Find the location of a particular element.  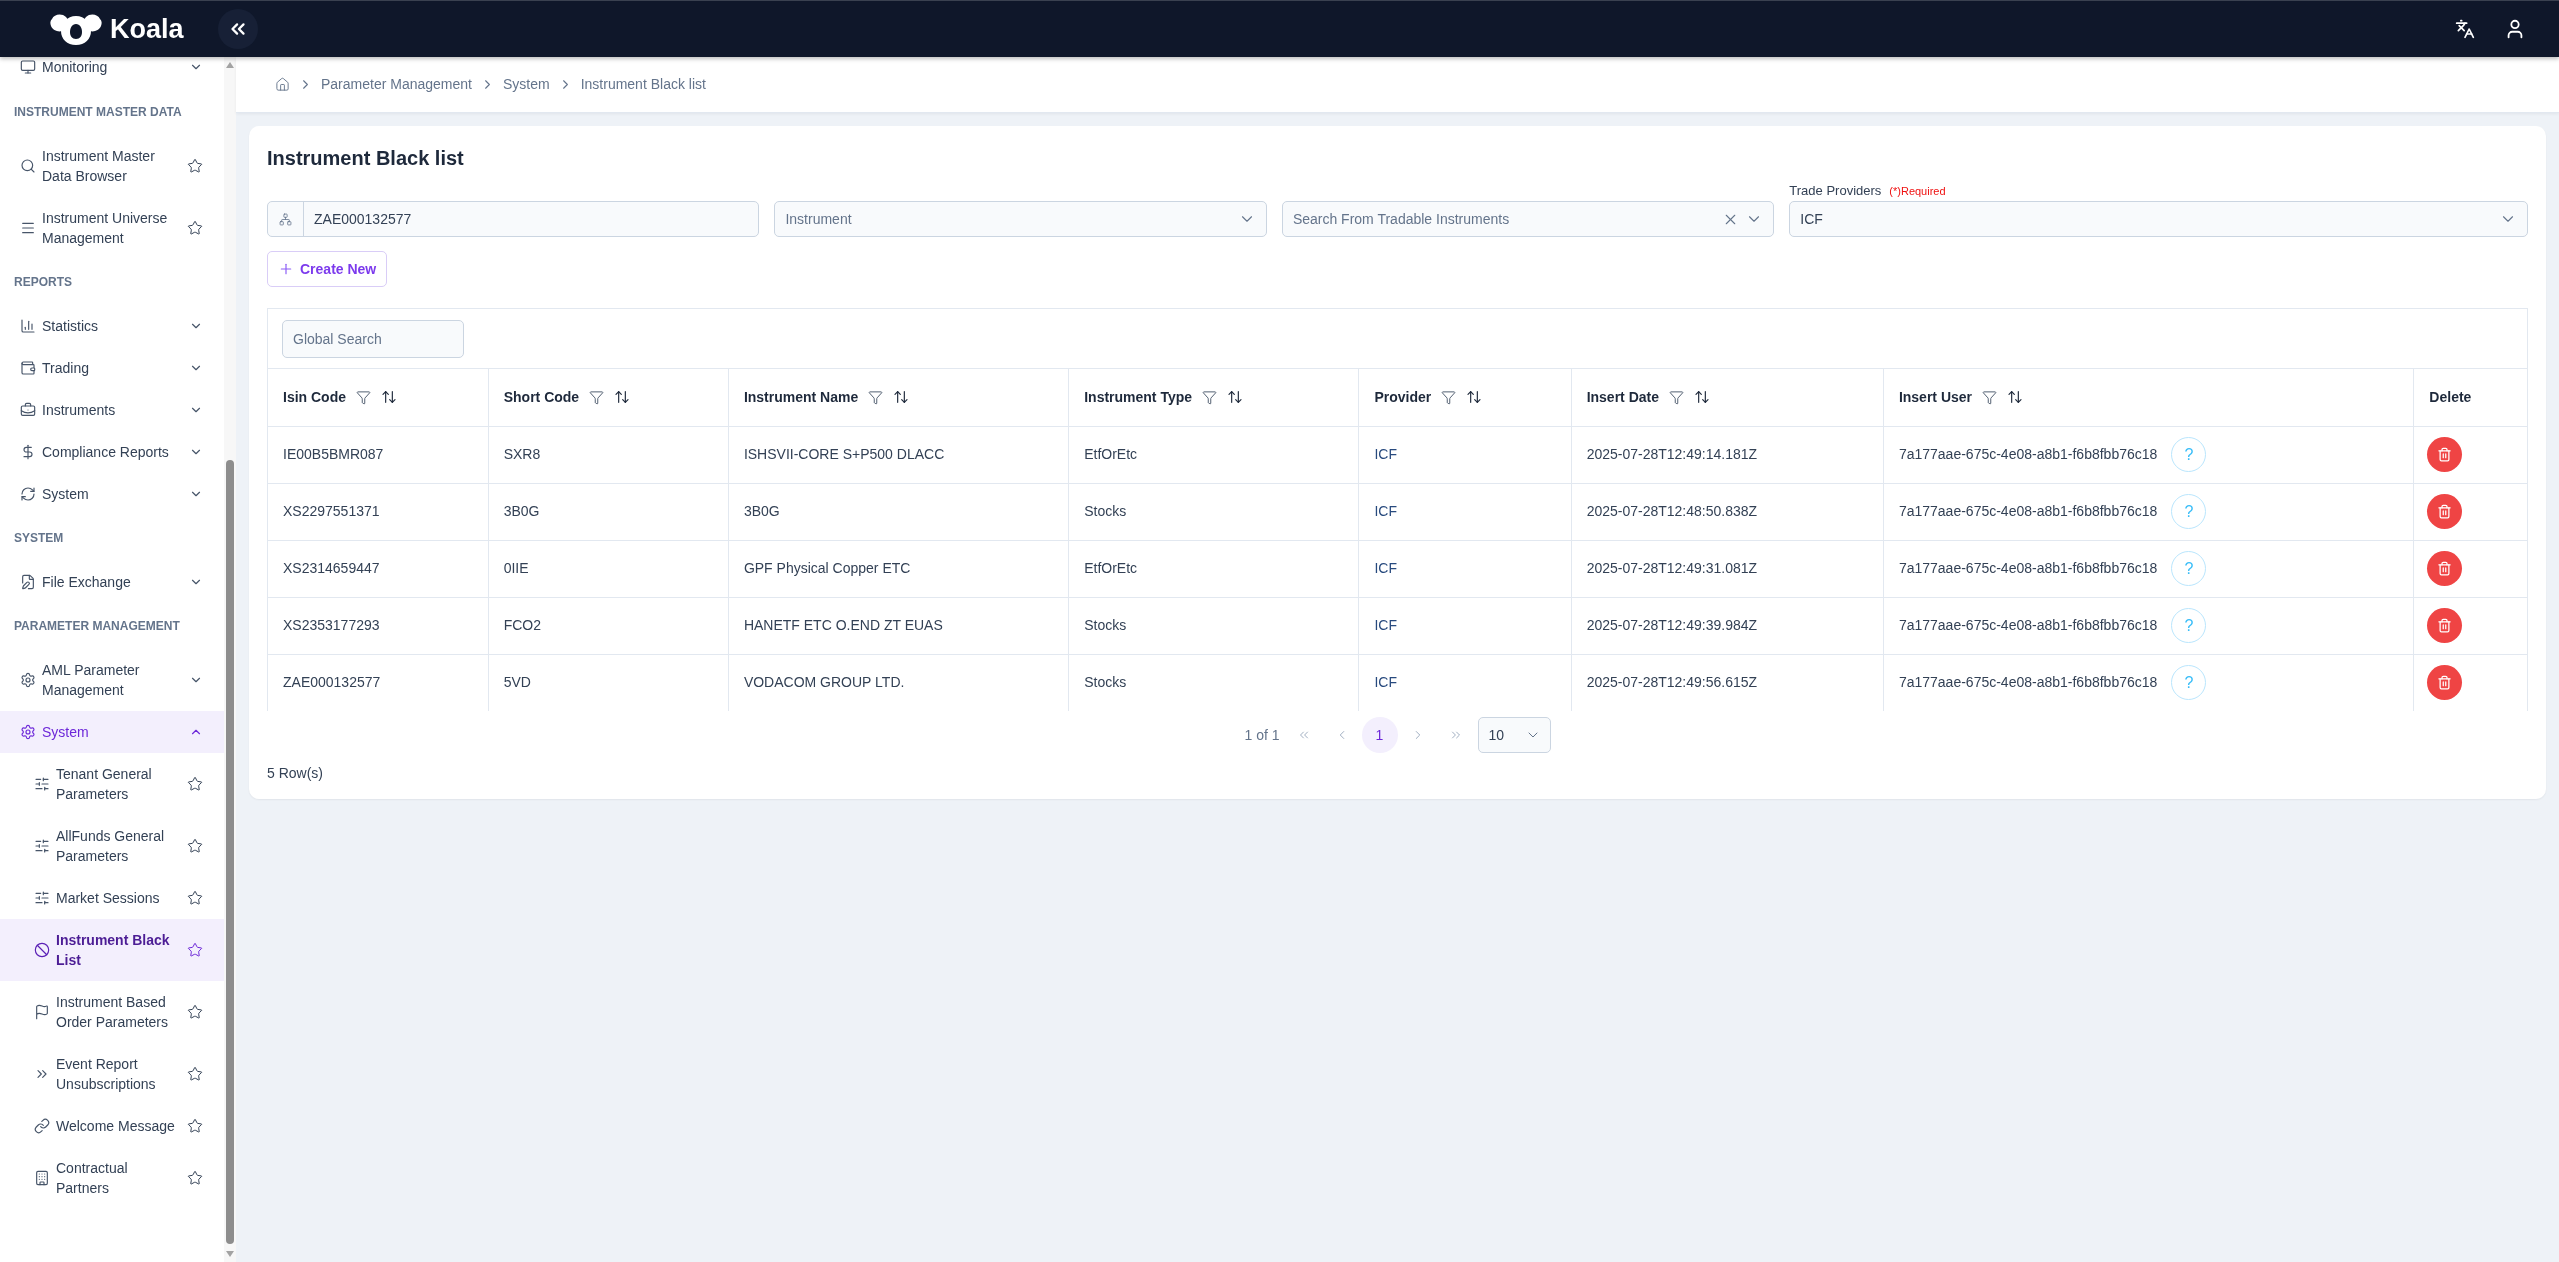

scrollbar is located at coordinates (230, 659).